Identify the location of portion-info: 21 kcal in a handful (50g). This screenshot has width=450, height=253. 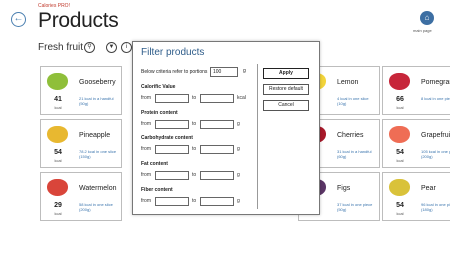
(96, 101).